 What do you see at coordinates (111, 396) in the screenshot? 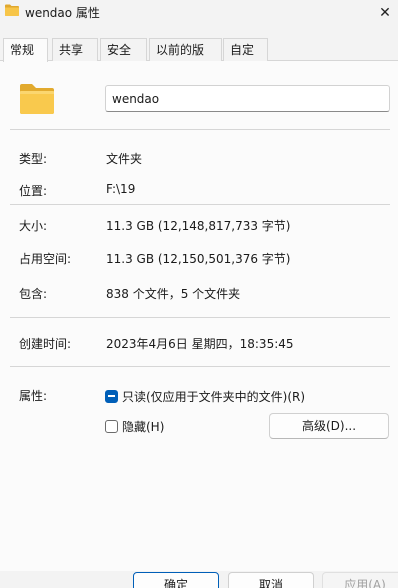
I see `readonly-checkbox` at bounding box center [111, 396].